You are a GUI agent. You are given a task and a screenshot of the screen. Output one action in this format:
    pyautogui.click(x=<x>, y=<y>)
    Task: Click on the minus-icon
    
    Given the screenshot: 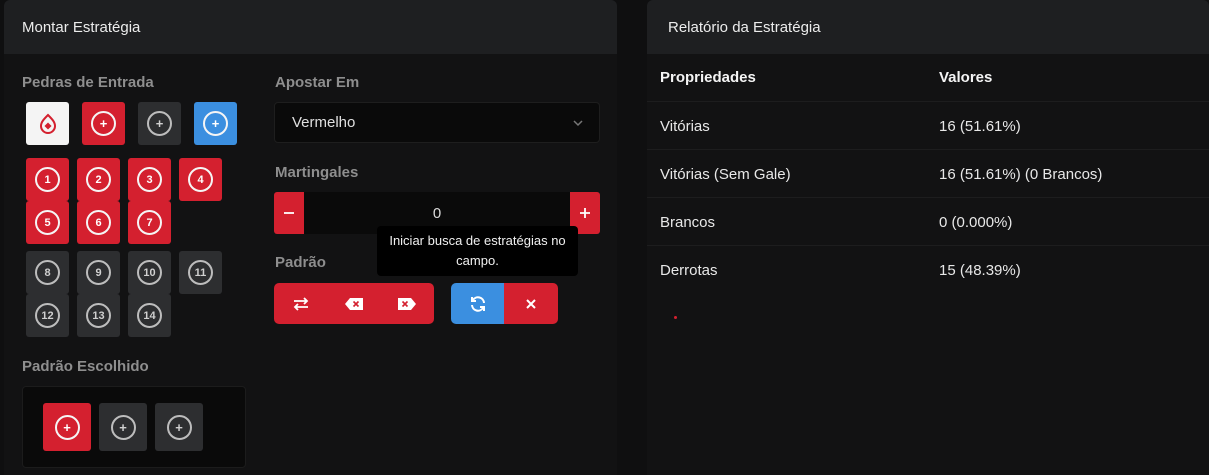 What is the action you would take?
    pyautogui.click(x=289, y=213)
    